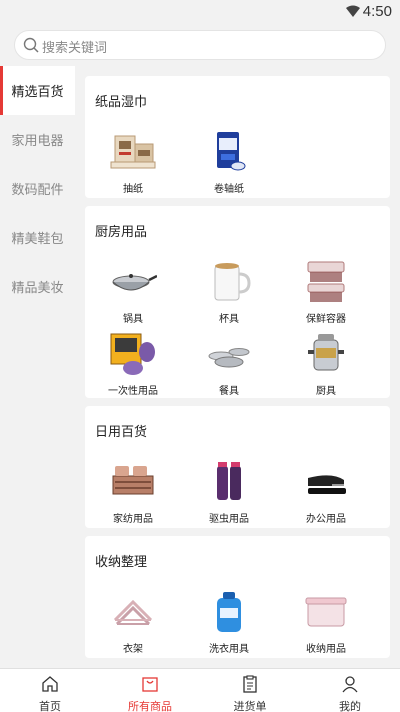 The width and height of the screenshot is (400, 712). I want to click on product-food-container: 保鲜容器, so click(326, 291).